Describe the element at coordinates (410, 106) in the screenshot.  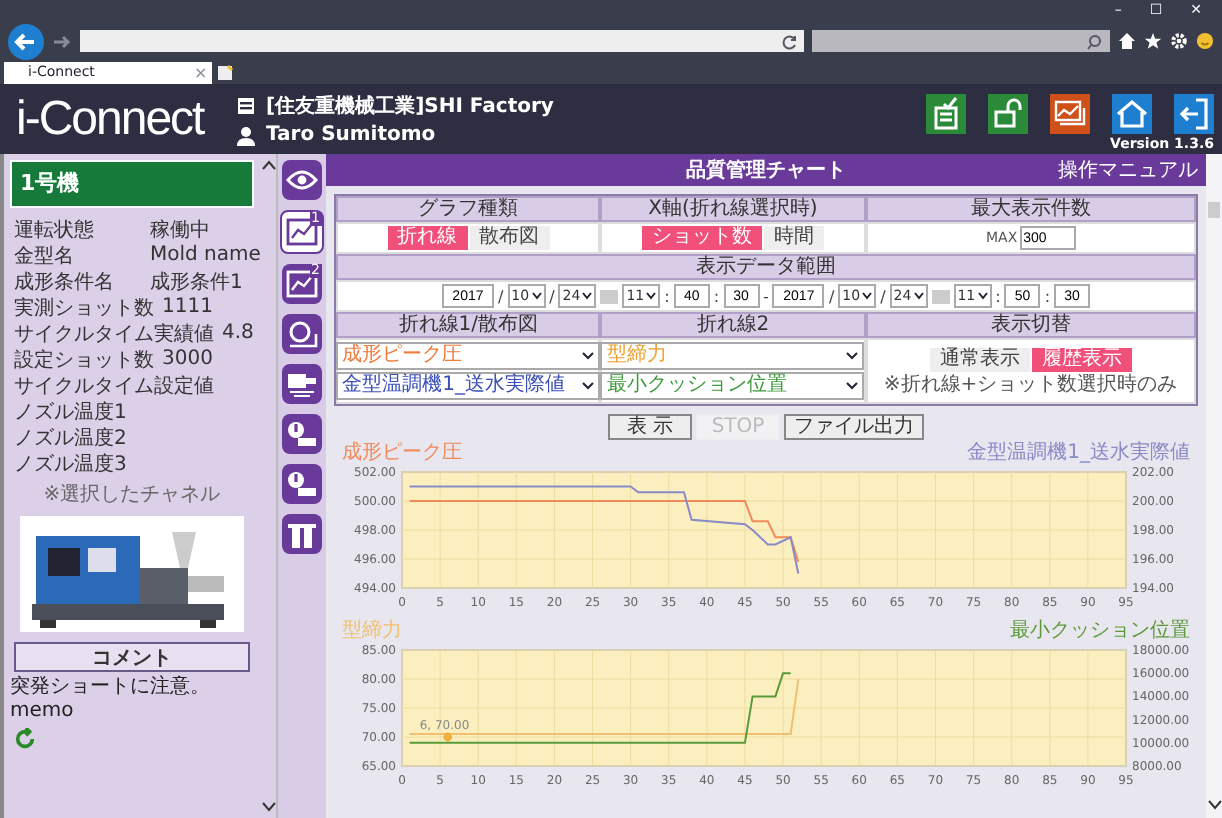
I see `factory-name: [住友重機械工業]SHI Factory` at that location.